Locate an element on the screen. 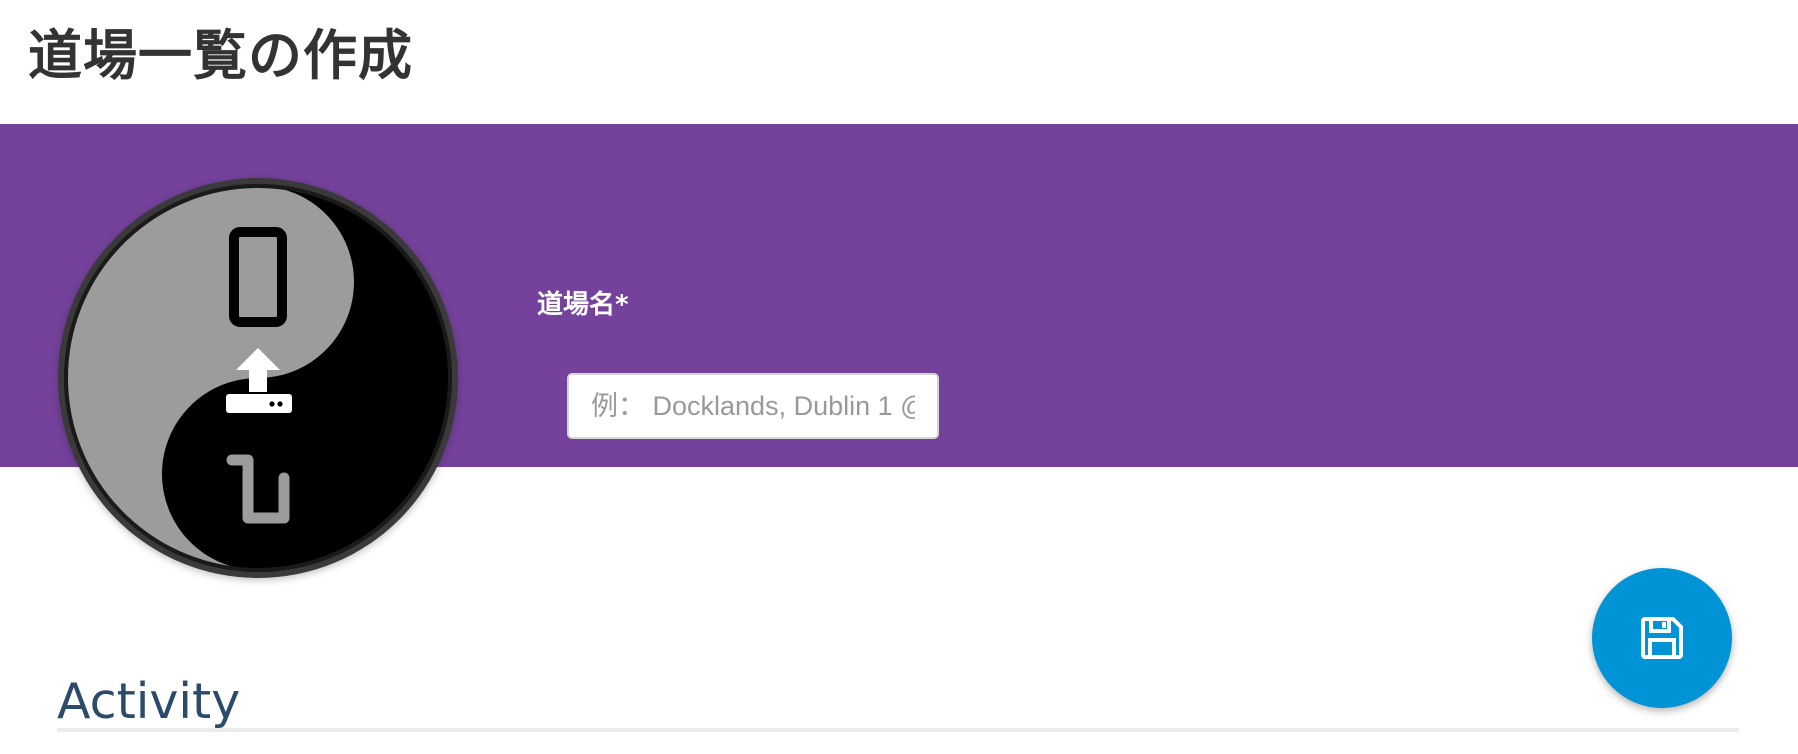 Image resolution: width=1798 pixels, height=754 pixels. dojo-avatar-upload is located at coordinates (258, 378).